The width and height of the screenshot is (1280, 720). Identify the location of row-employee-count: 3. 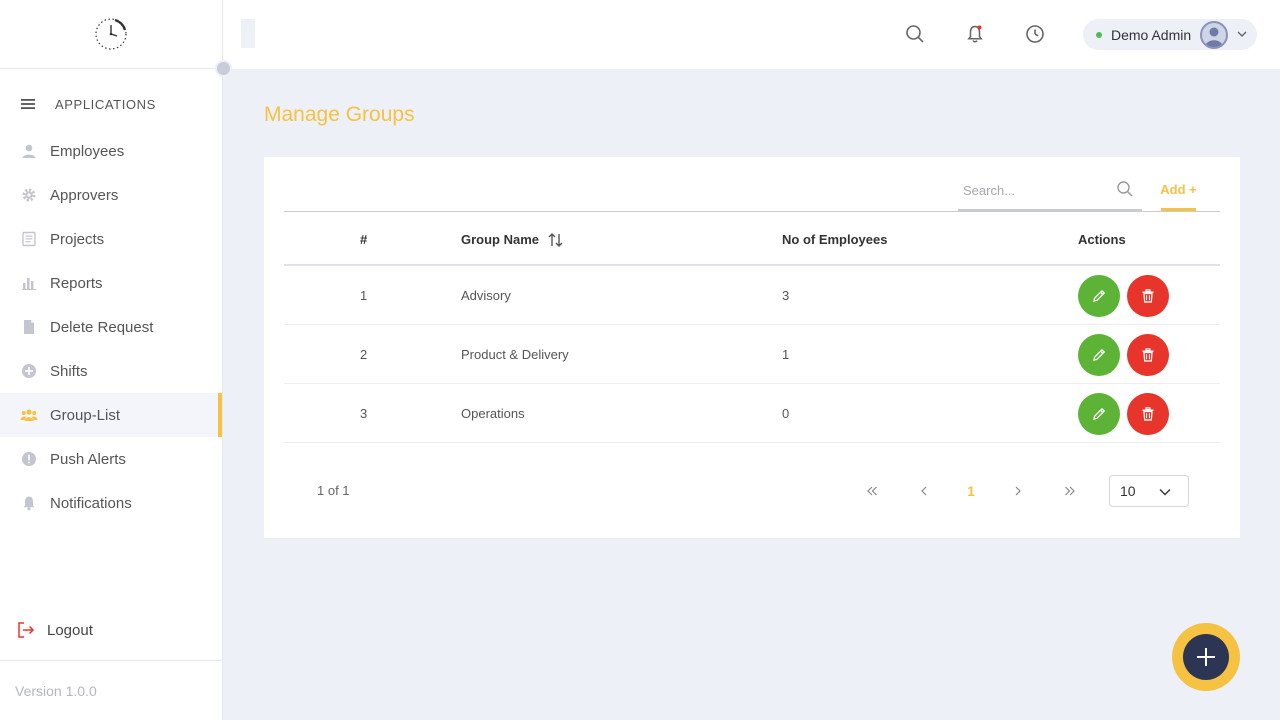
(786, 295).